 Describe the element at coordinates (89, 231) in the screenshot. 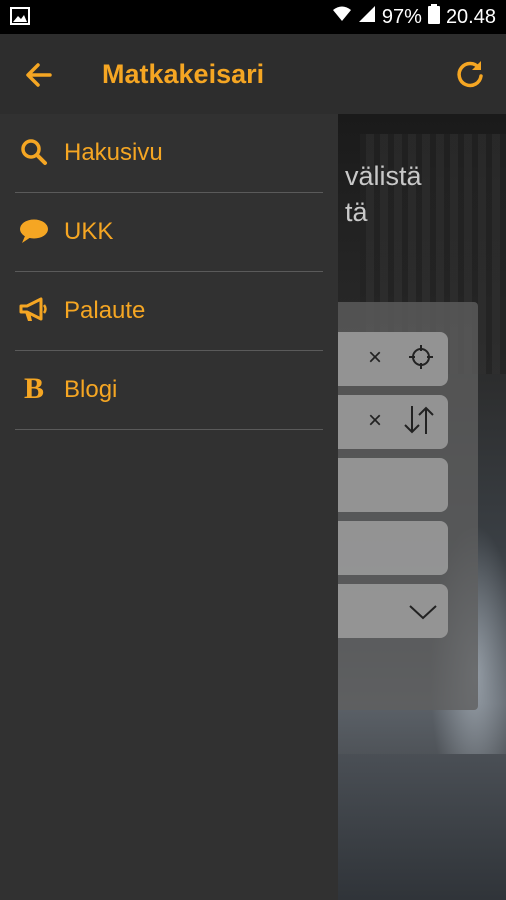

I see `drawer-item-label: UKK` at that location.